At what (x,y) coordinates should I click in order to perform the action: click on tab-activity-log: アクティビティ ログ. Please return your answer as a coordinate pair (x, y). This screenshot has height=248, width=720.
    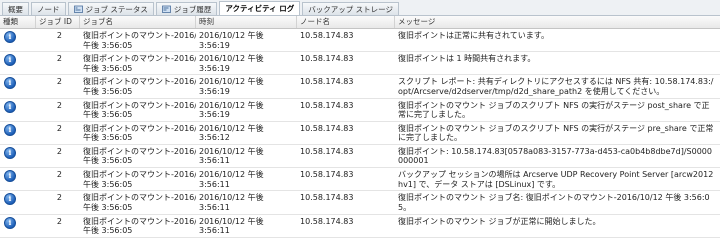
    Looking at the image, I should click on (260, 8).